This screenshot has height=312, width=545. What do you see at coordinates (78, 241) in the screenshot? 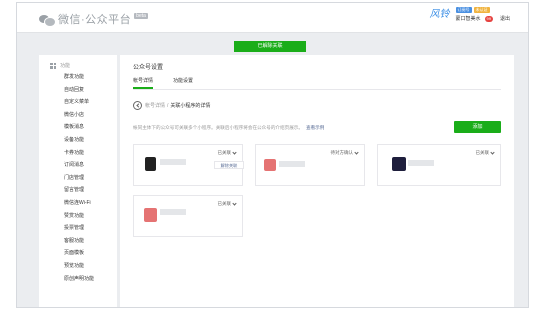
I see `sidebar-item: 客服功能` at bounding box center [78, 241].